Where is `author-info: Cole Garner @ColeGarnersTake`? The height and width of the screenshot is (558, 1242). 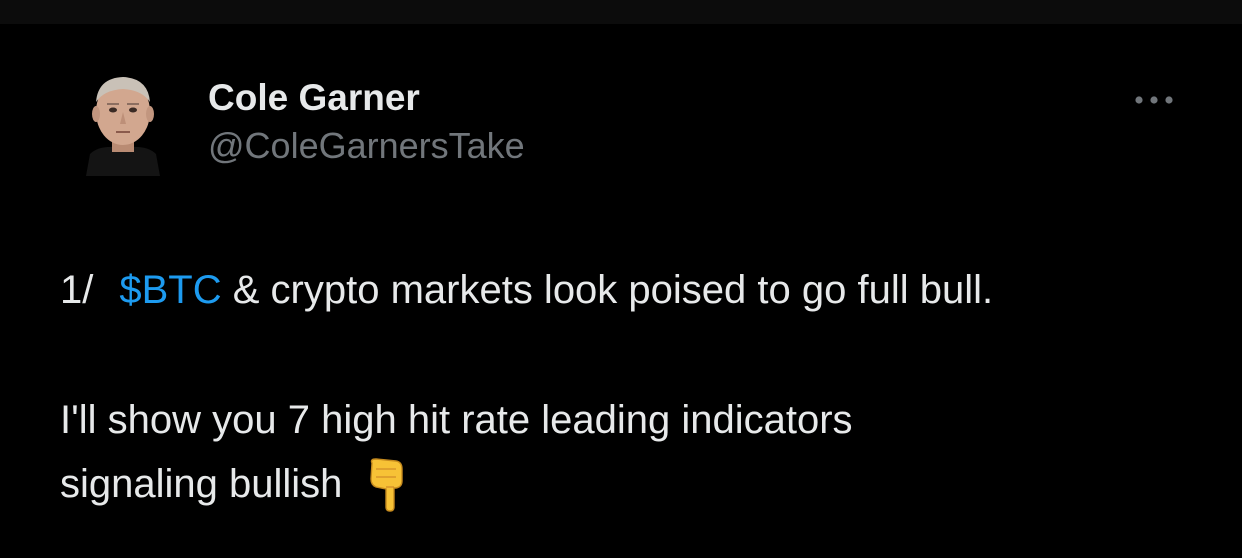
author-info: Cole Garner @ColeGarnersTake is located at coordinates (366, 122).